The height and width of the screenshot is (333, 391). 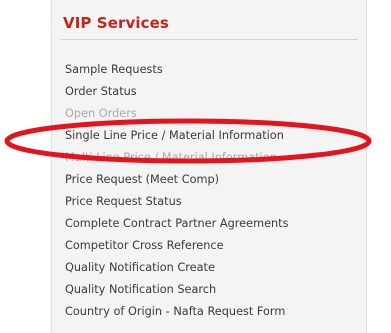 I want to click on menu-item-order-status: Order Status, so click(x=101, y=92).